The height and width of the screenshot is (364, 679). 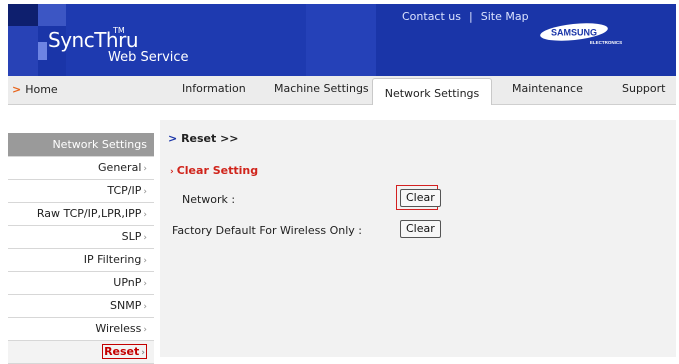 I want to click on tab-information: Information, so click(x=214, y=88).